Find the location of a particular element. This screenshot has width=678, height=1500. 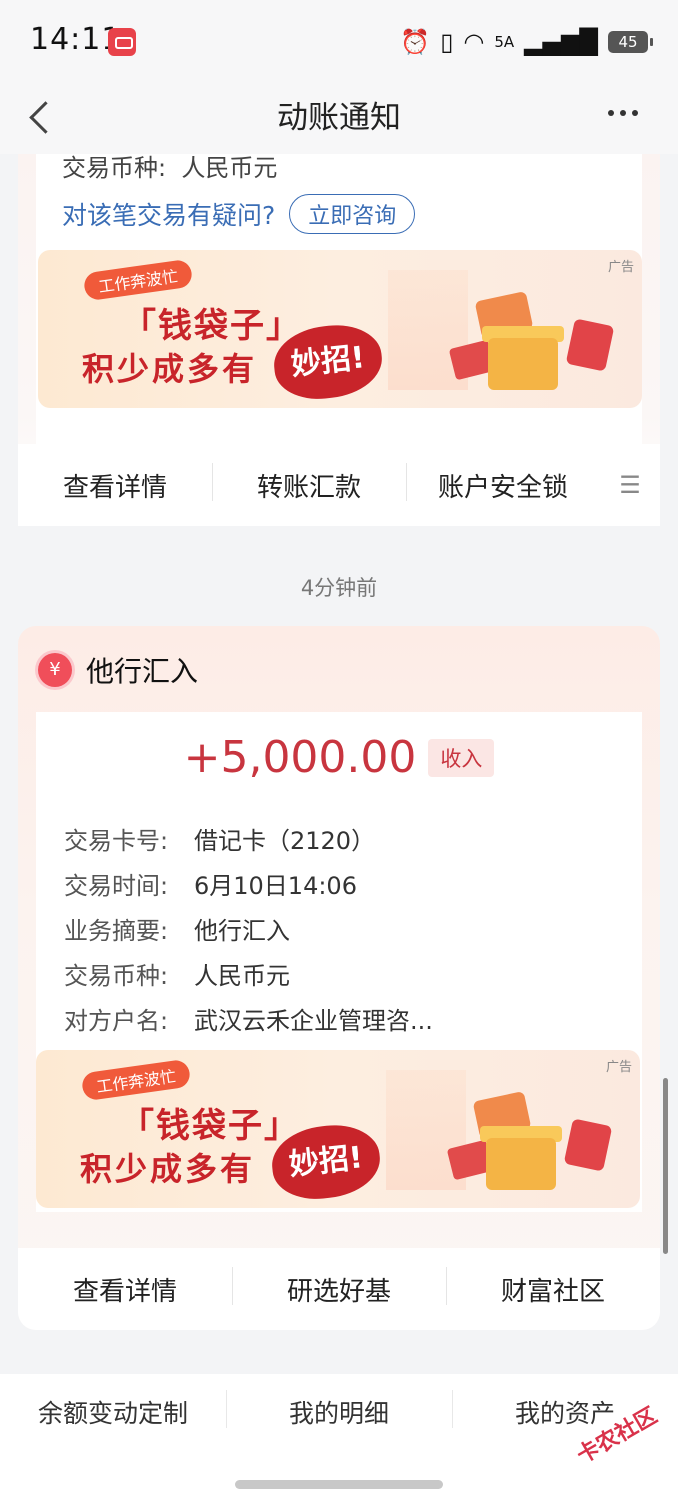

yen-icon: ¥ is located at coordinates (55, 670).